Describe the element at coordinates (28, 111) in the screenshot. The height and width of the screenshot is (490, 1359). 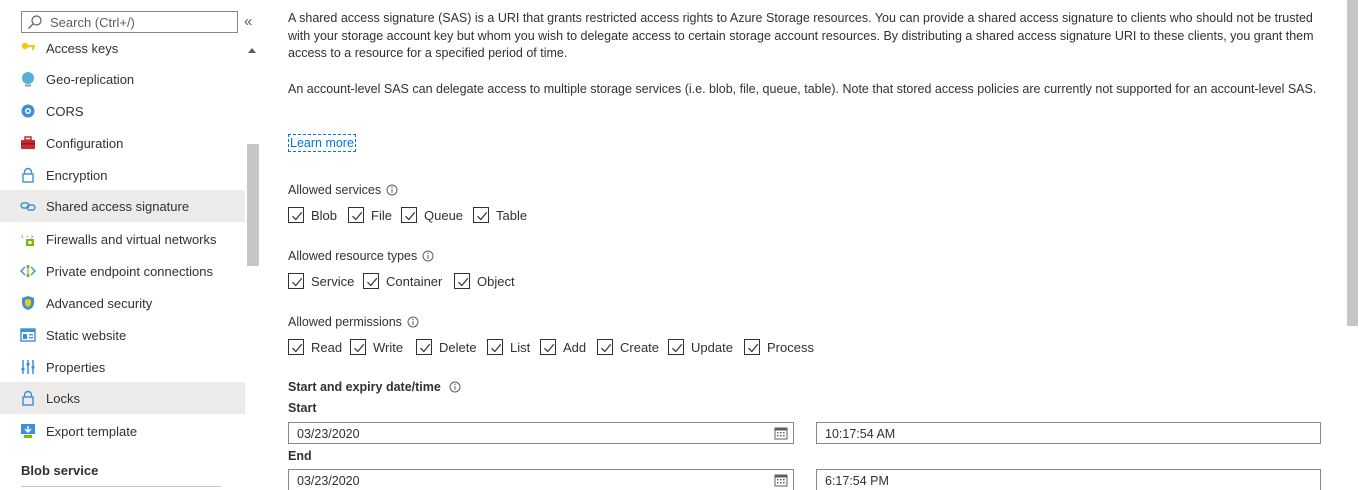
I see `cors-icon` at that location.